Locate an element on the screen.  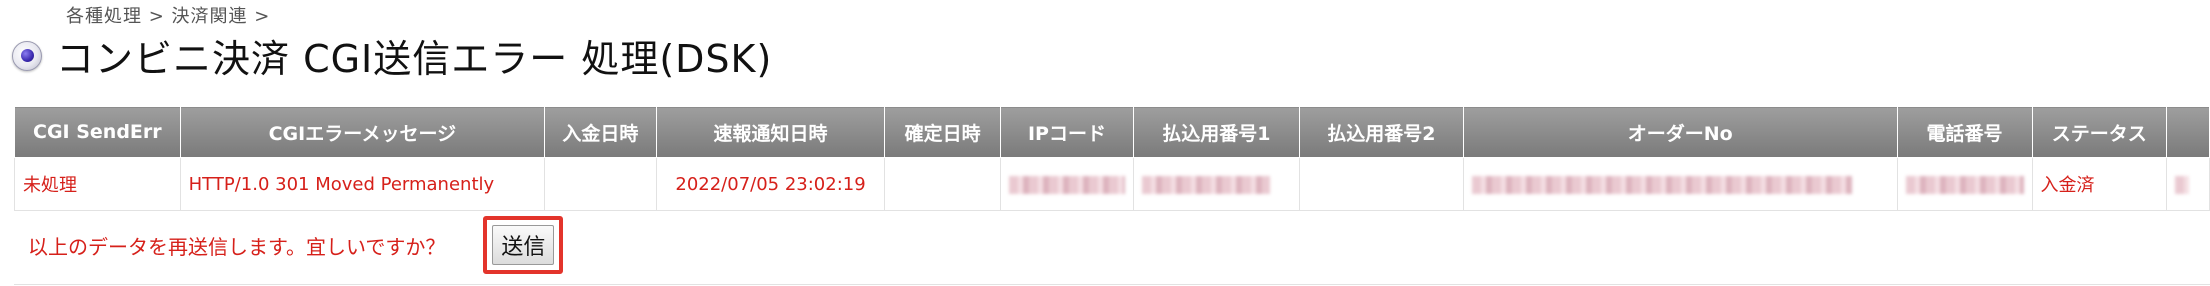
col-header-phone-number: 電話番号 is located at coordinates (1964, 132).